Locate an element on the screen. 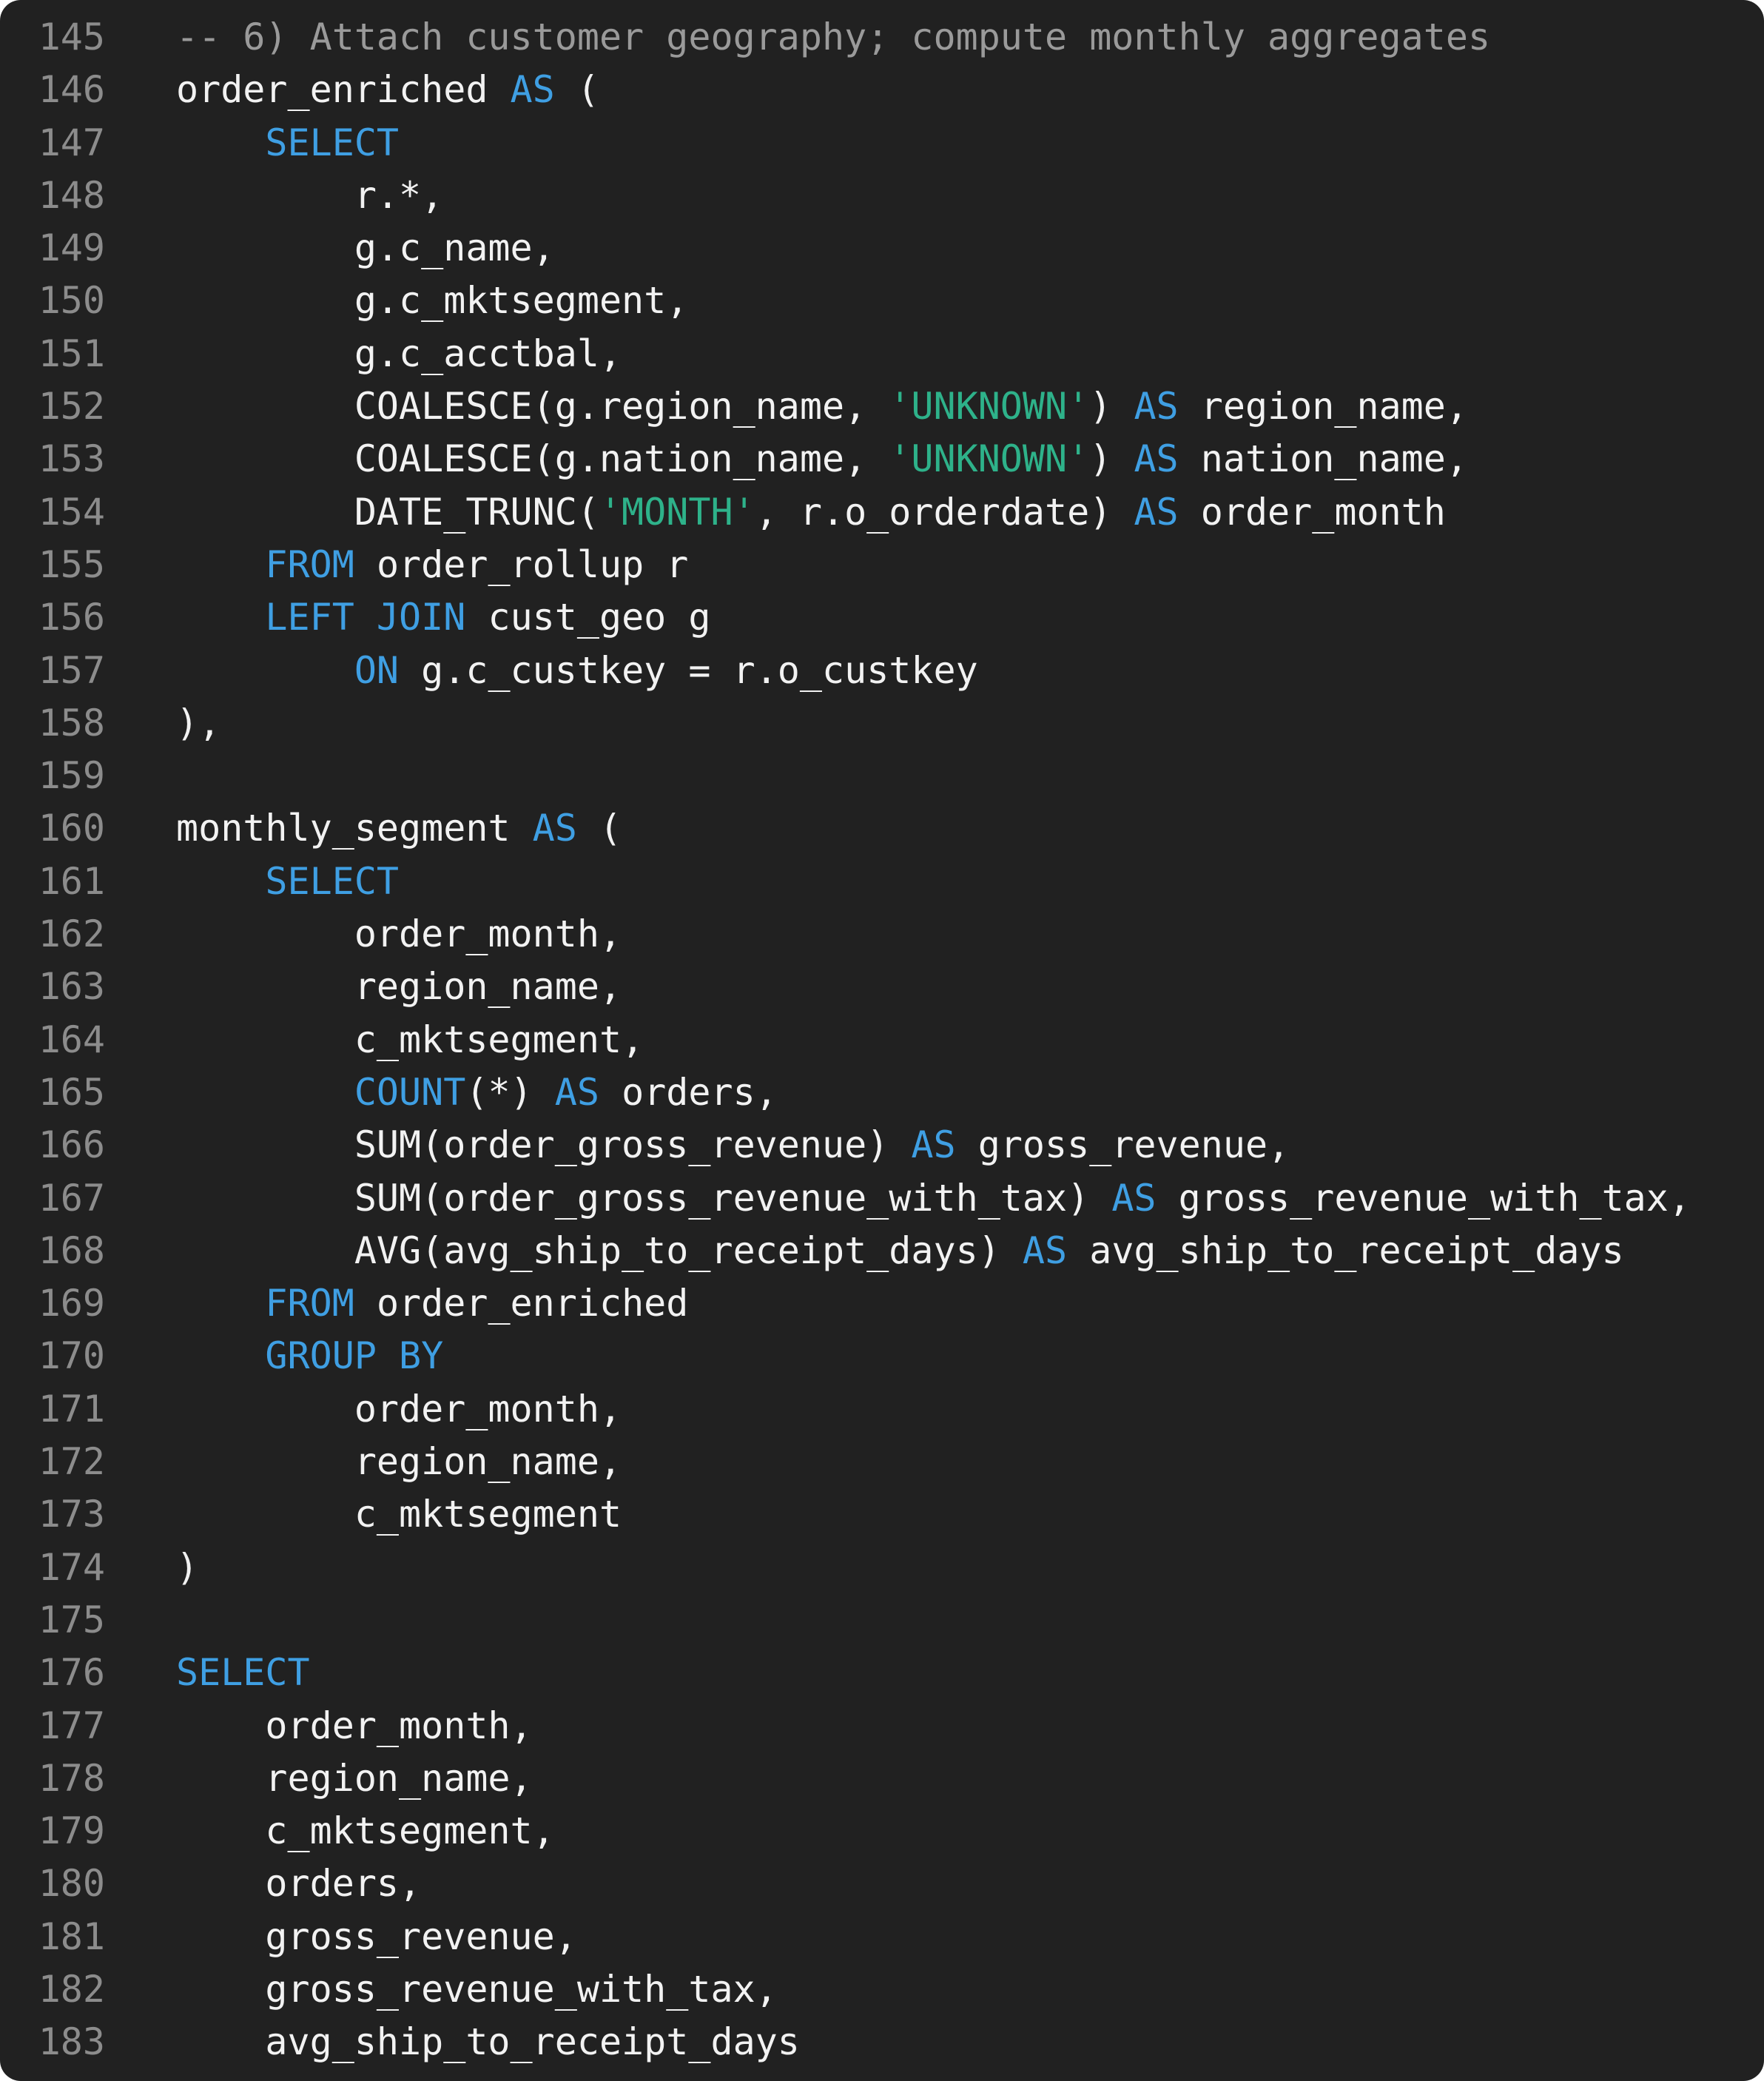  code-line: 156 LEFT JOIN cust_geo g is located at coordinates (882, 622).